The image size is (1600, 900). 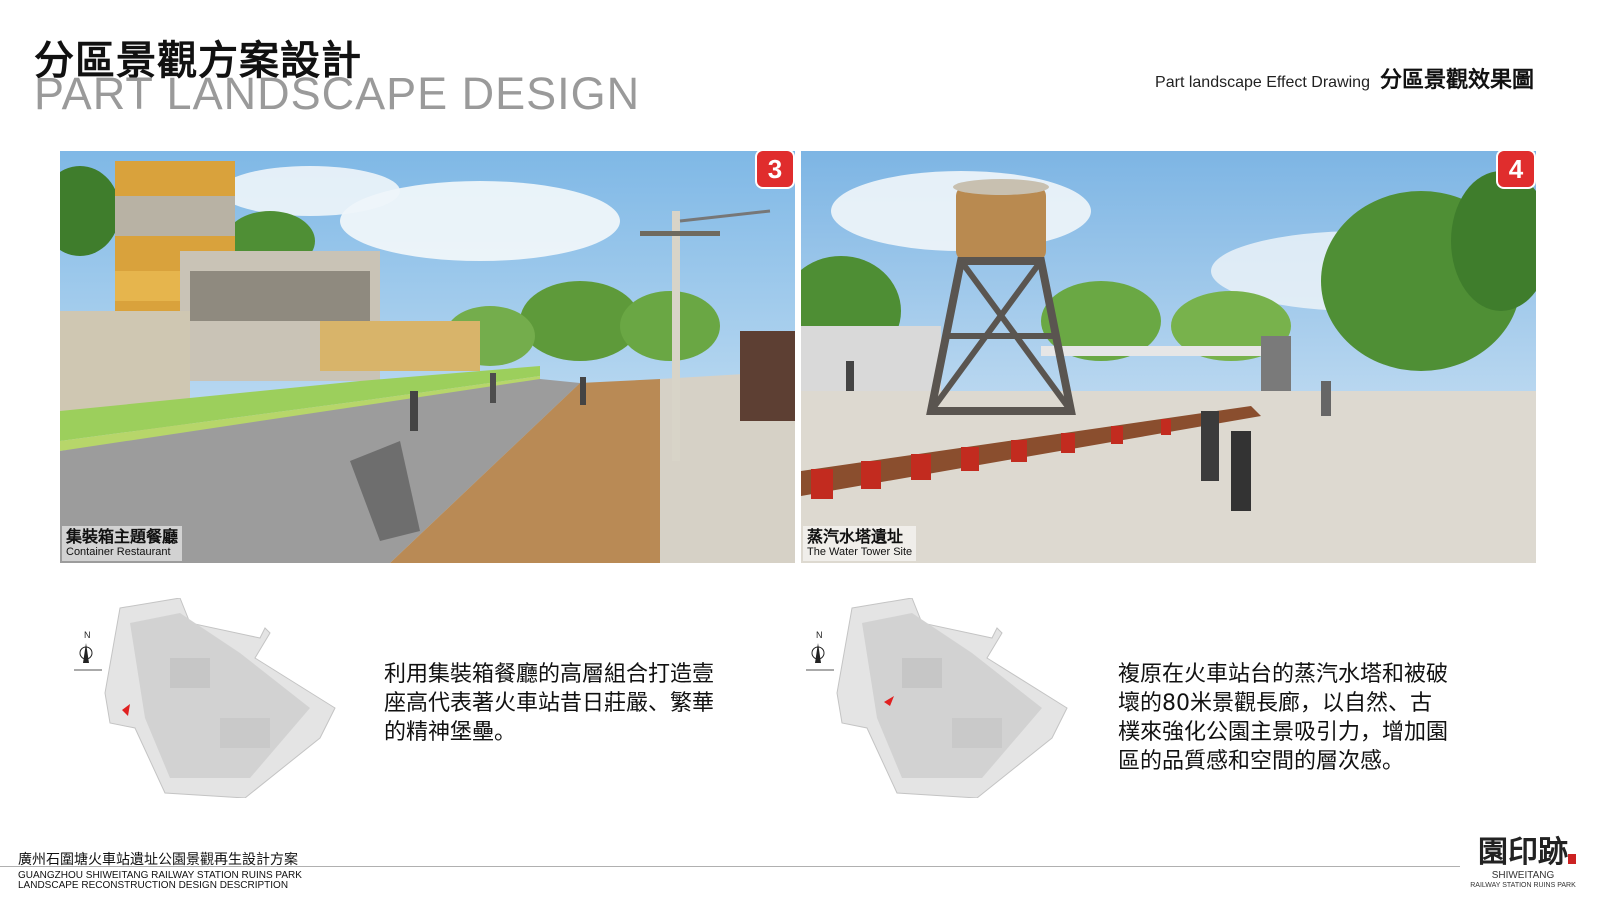 What do you see at coordinates (855, 536) in the screenshot?
I see `render-4-caption-cn: 蒸汽水塔遺址` at bounding box center [855, 536].